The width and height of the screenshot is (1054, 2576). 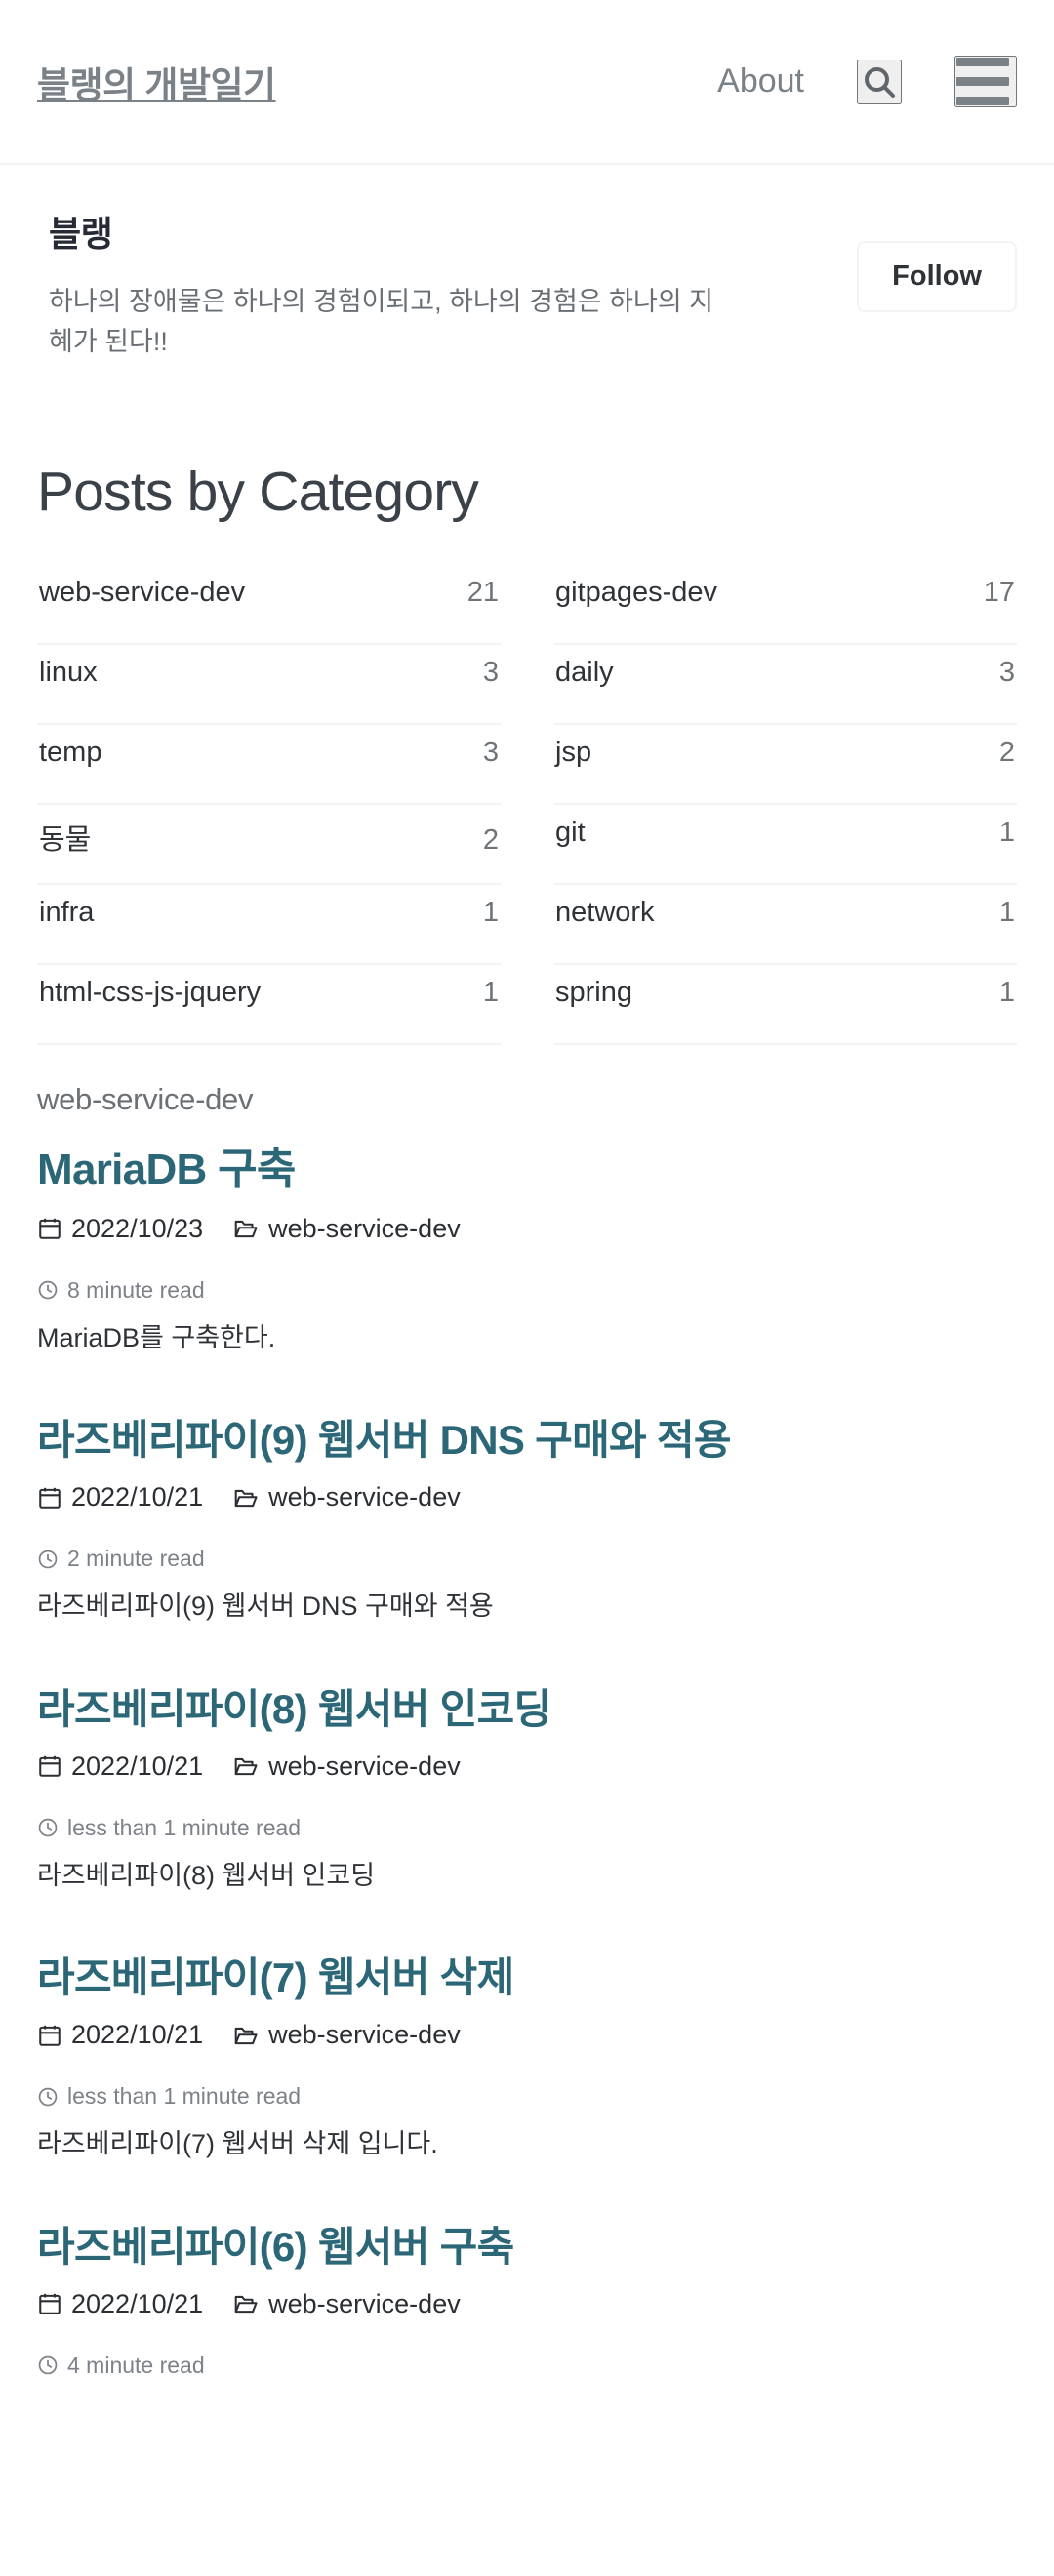 I want to click on taxonomy-name: daily, so click(x=584, y=673).